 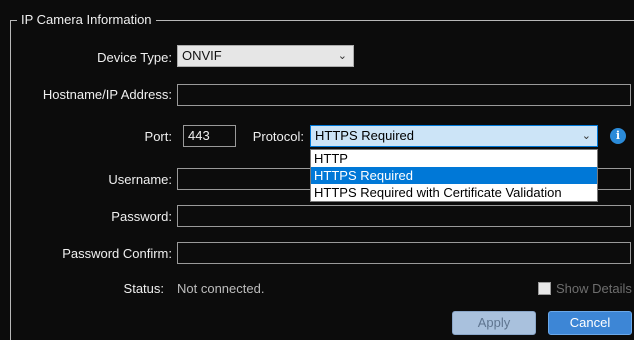 What do you see at coordinates (494, 323) in the screenshot?
I see `apply-button: Apply` at bounding box center [494, 323].